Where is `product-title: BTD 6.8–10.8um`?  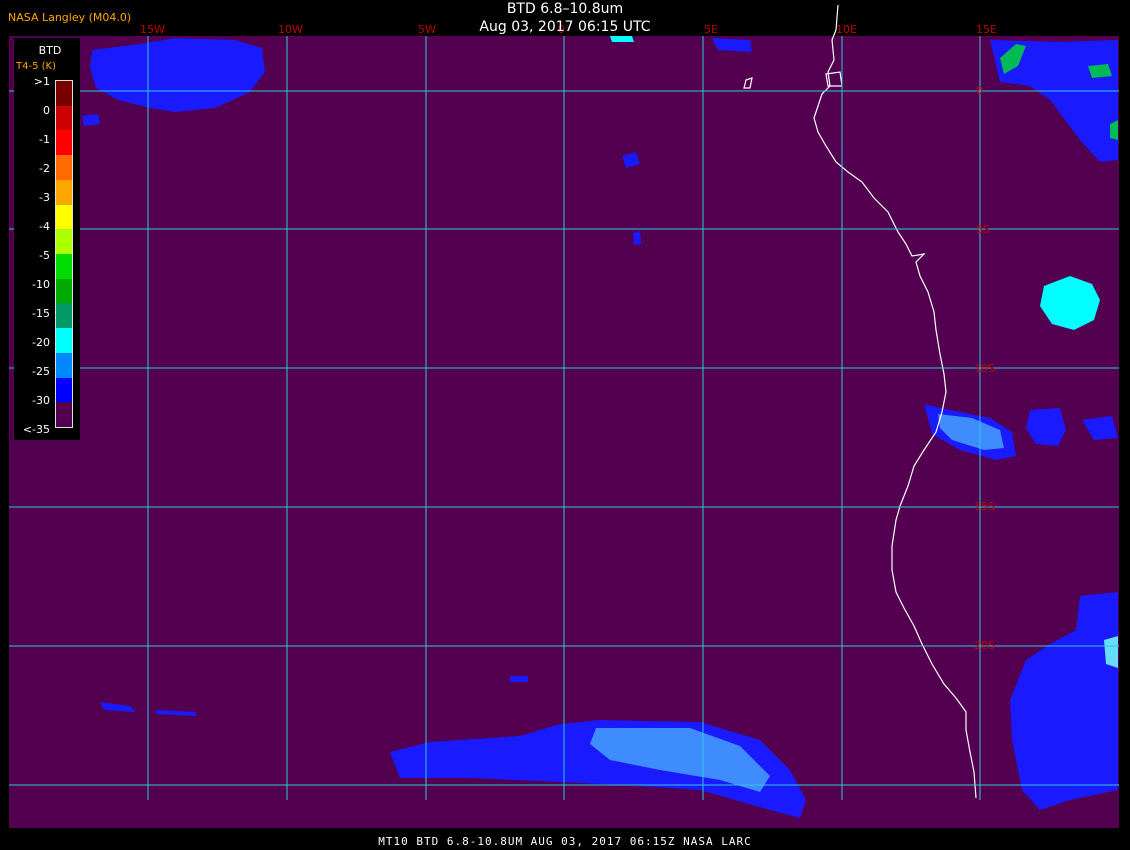 product-title: BTD 6.8–10.8um is located at coordinates (565, 9).